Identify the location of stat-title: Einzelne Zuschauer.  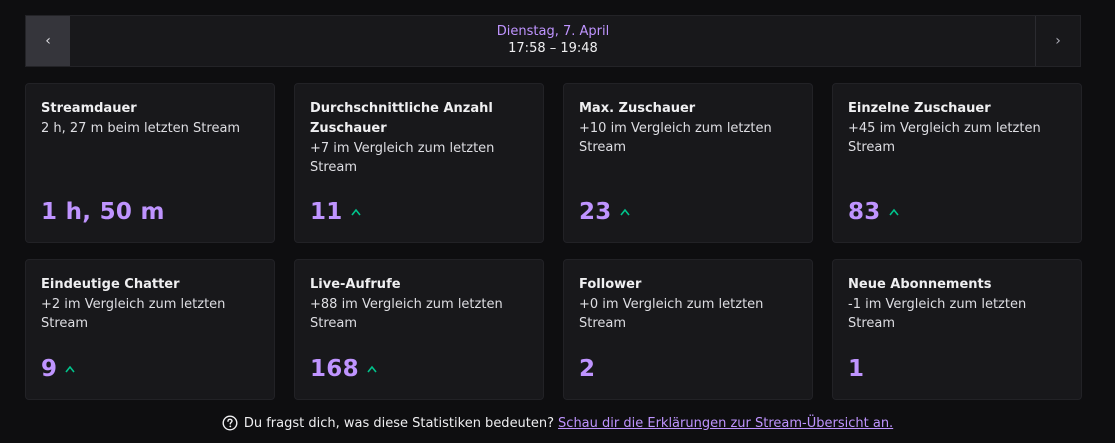
(919, 108).